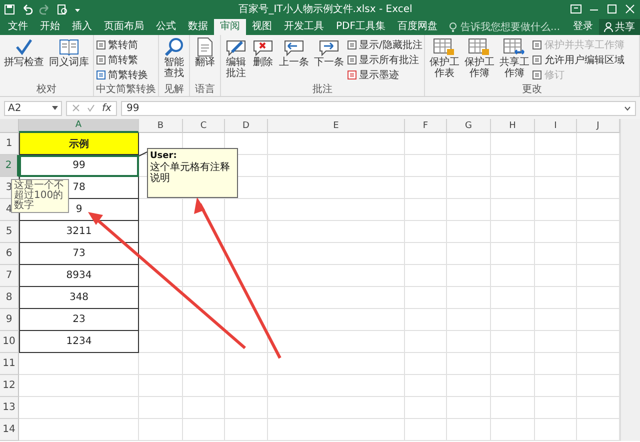 Image resolution: width=640 pixels, height=442 pixels. I want to click on row-header: 6, so click(9, 254).